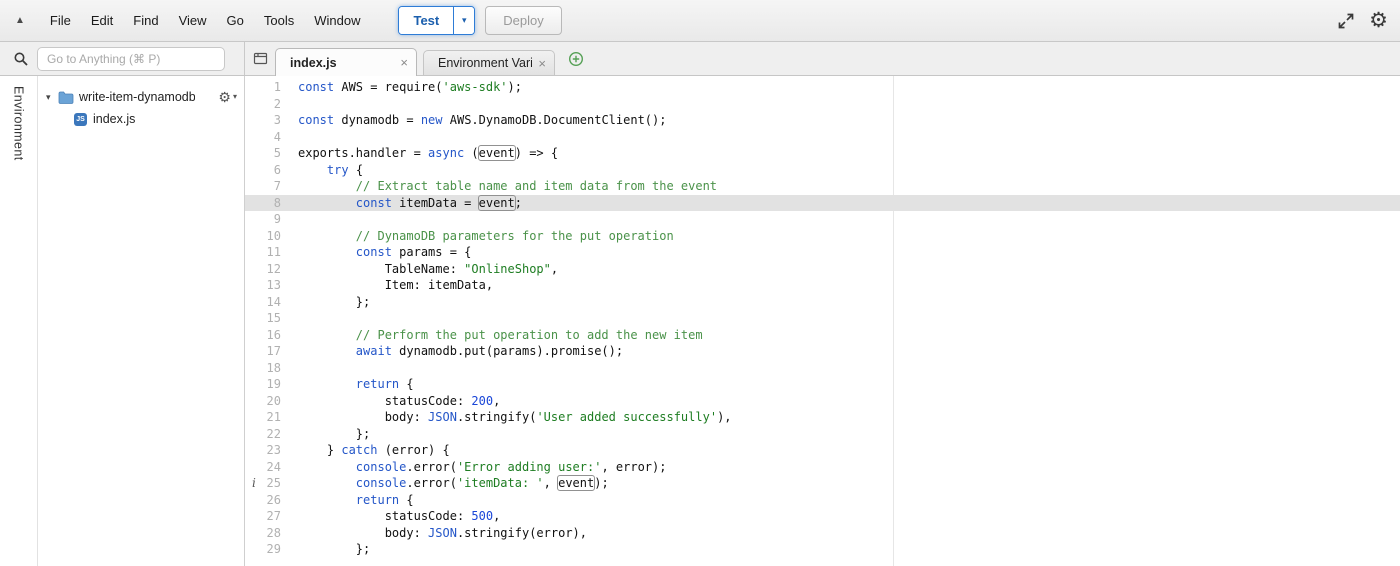 This screenshot has height=566, width=1400. I want to click on fullscreen-icon, so click(1346, 21).